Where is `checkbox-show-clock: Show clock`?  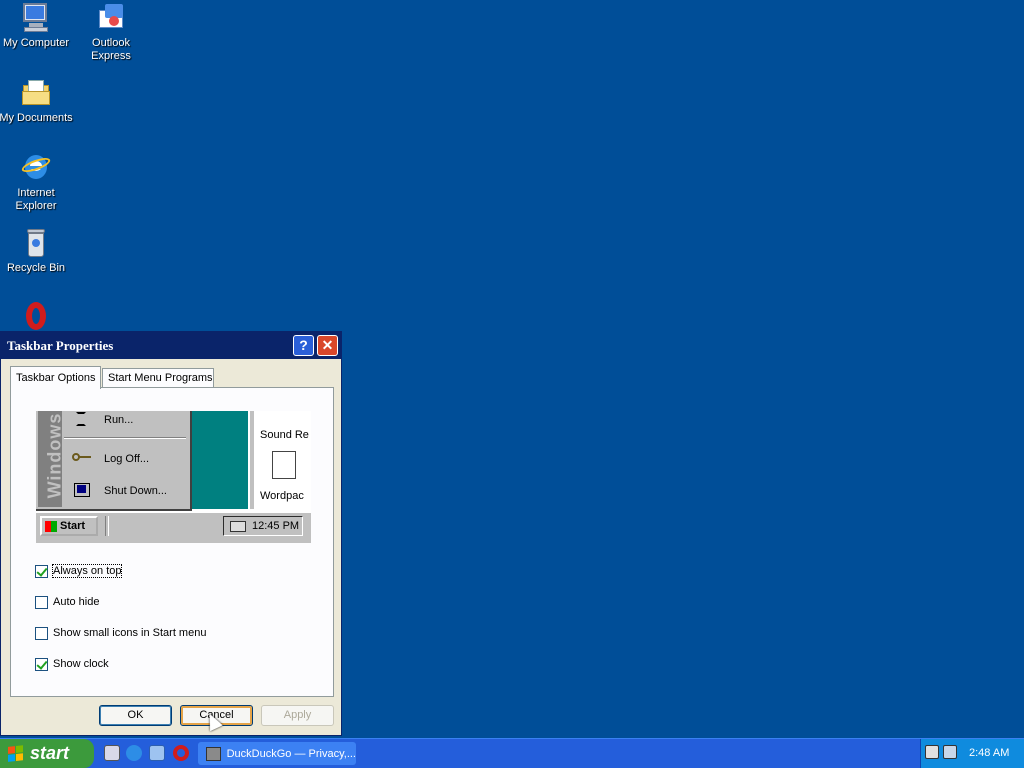 checkbox-show-clock: Show clock is located at coordinates (72, 664).